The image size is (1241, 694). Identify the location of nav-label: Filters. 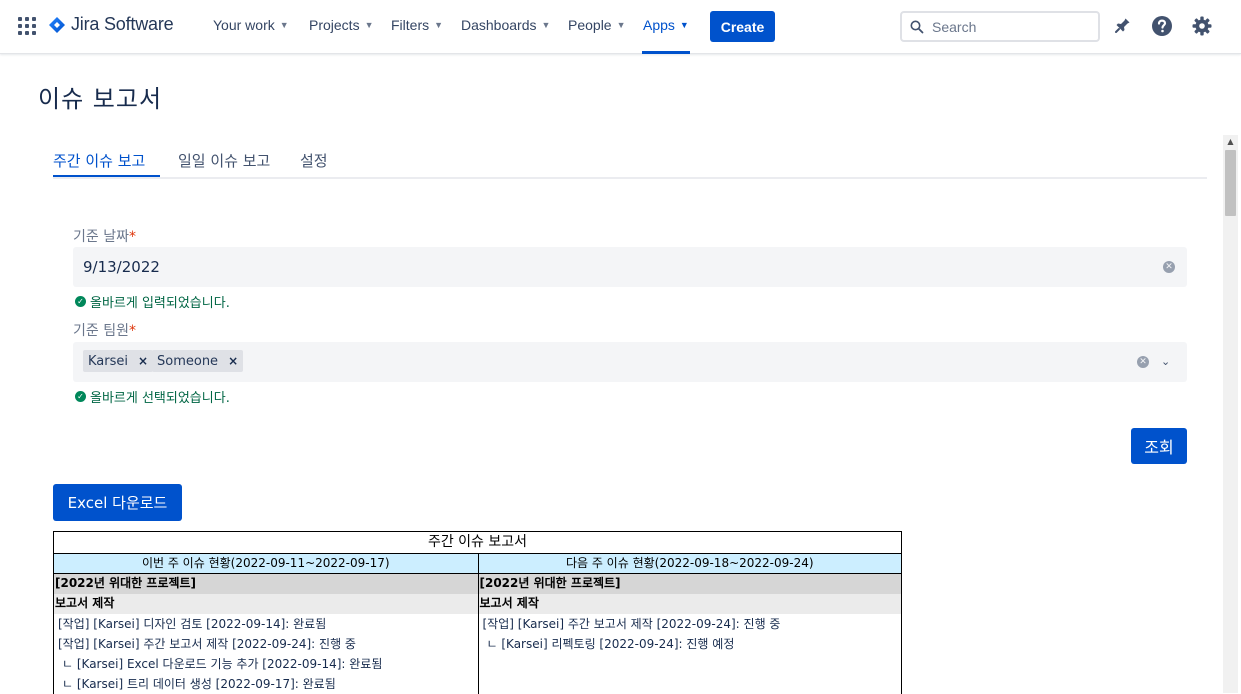
(410, 25).